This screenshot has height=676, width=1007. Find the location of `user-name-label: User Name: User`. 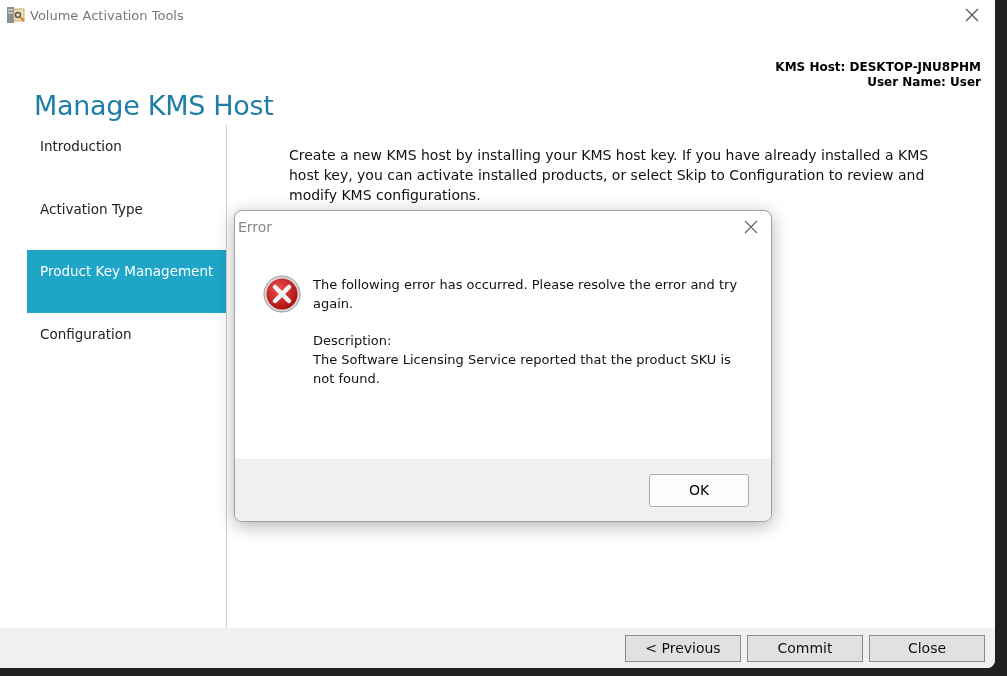

user-name-label: User Name: User is located at coordinates (924, 82).